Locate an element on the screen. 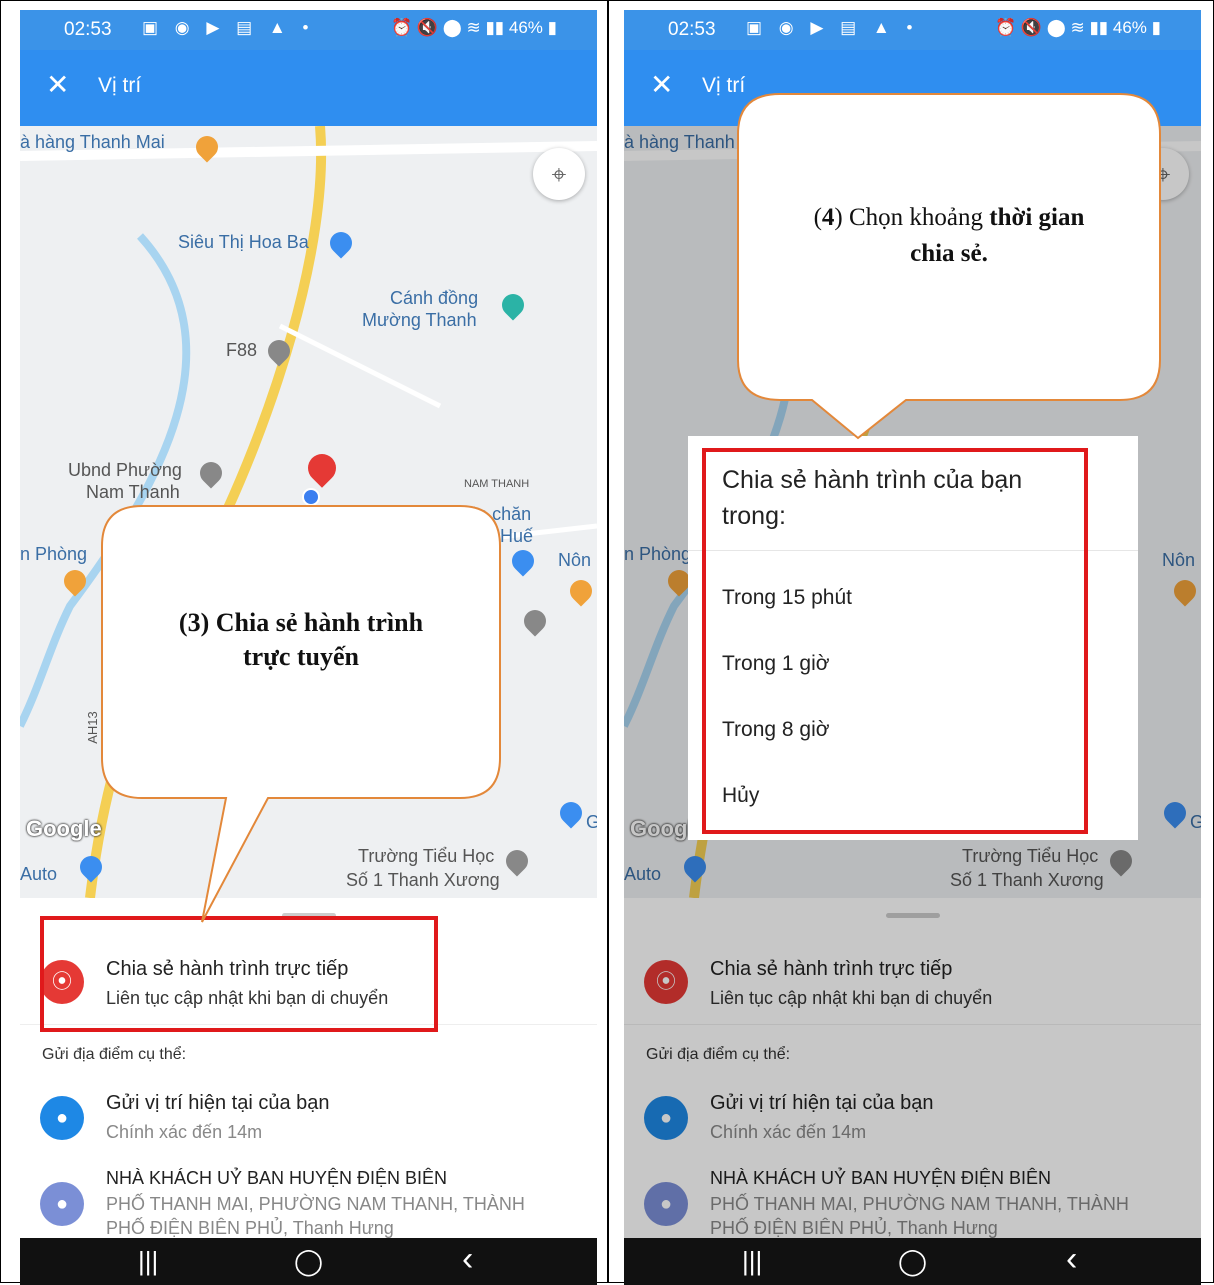 This screenshot has height=1285, width=1214. callout-line: (4) Chọn khoảng thời gian is located at coordinates (949, 218).